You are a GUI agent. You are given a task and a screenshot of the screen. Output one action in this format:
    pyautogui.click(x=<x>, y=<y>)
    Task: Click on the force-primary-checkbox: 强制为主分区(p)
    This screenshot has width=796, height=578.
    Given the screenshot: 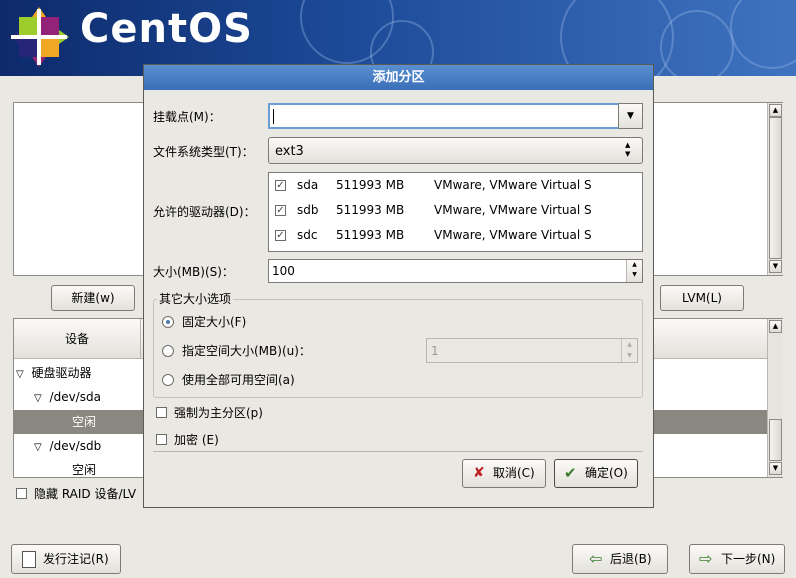 What is the action you would take?
    pyautogui.click(x=256, y=413)
    